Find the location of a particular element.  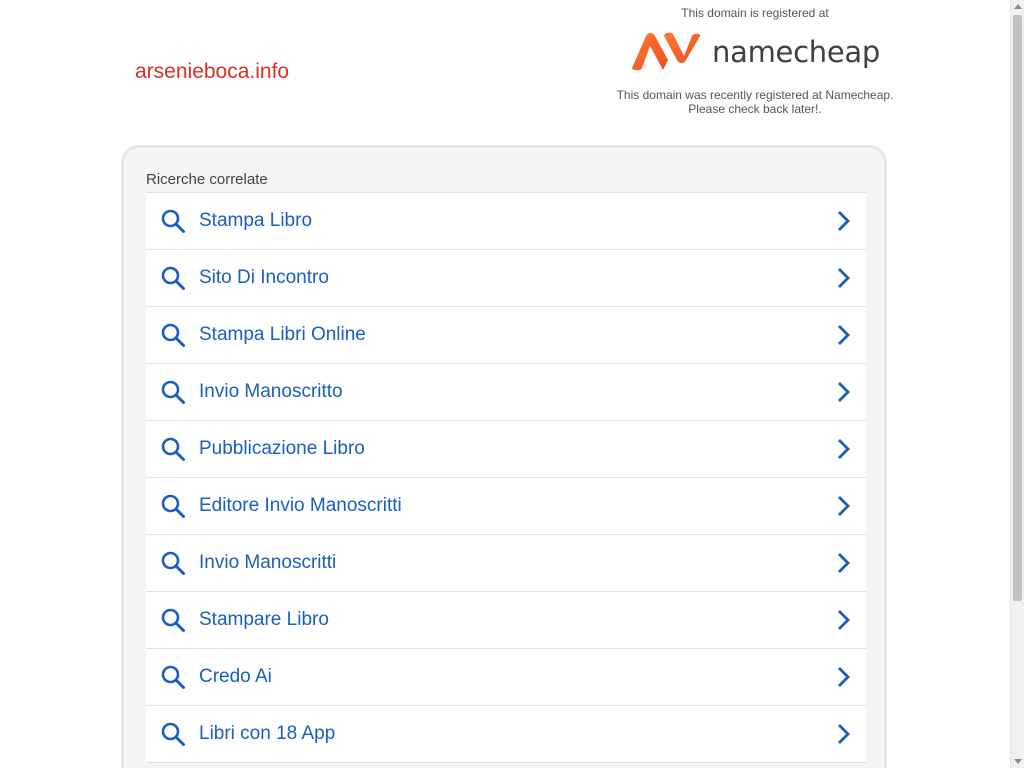

related-search-item: Sito Di Incontro is located at coordinates (506, 278).